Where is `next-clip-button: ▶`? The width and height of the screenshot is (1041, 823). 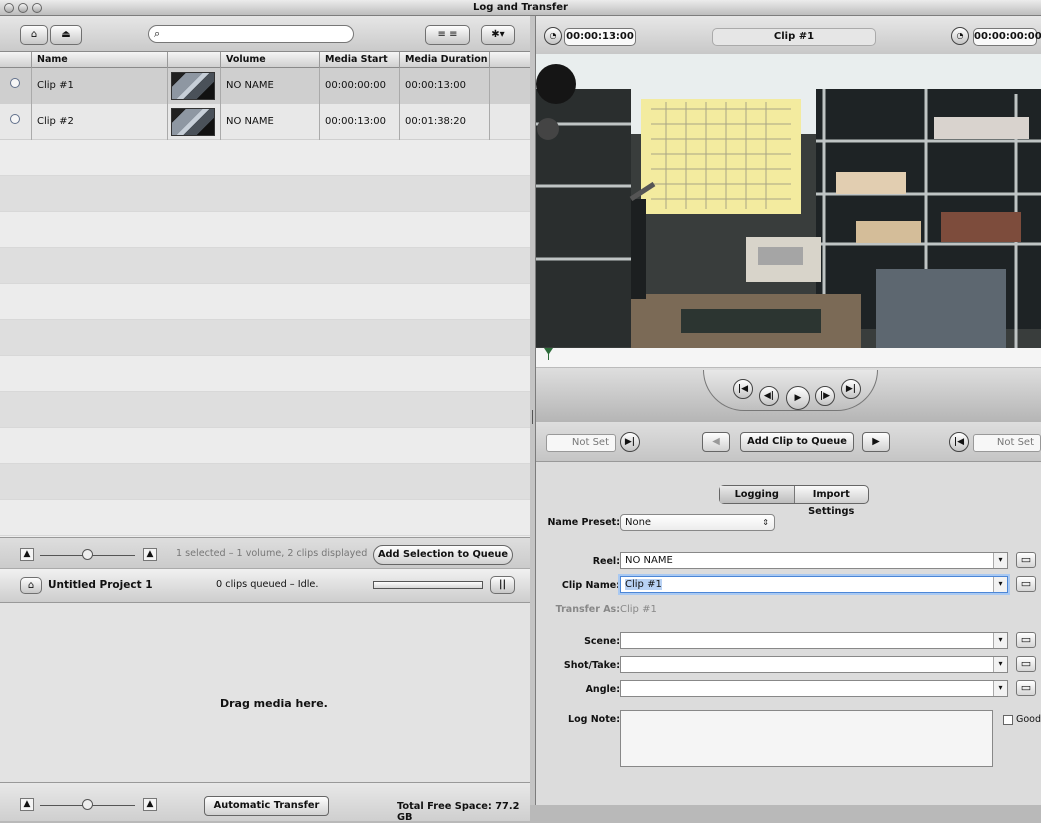 next-clip-button: ▶ is located at coordinates (876, 442).